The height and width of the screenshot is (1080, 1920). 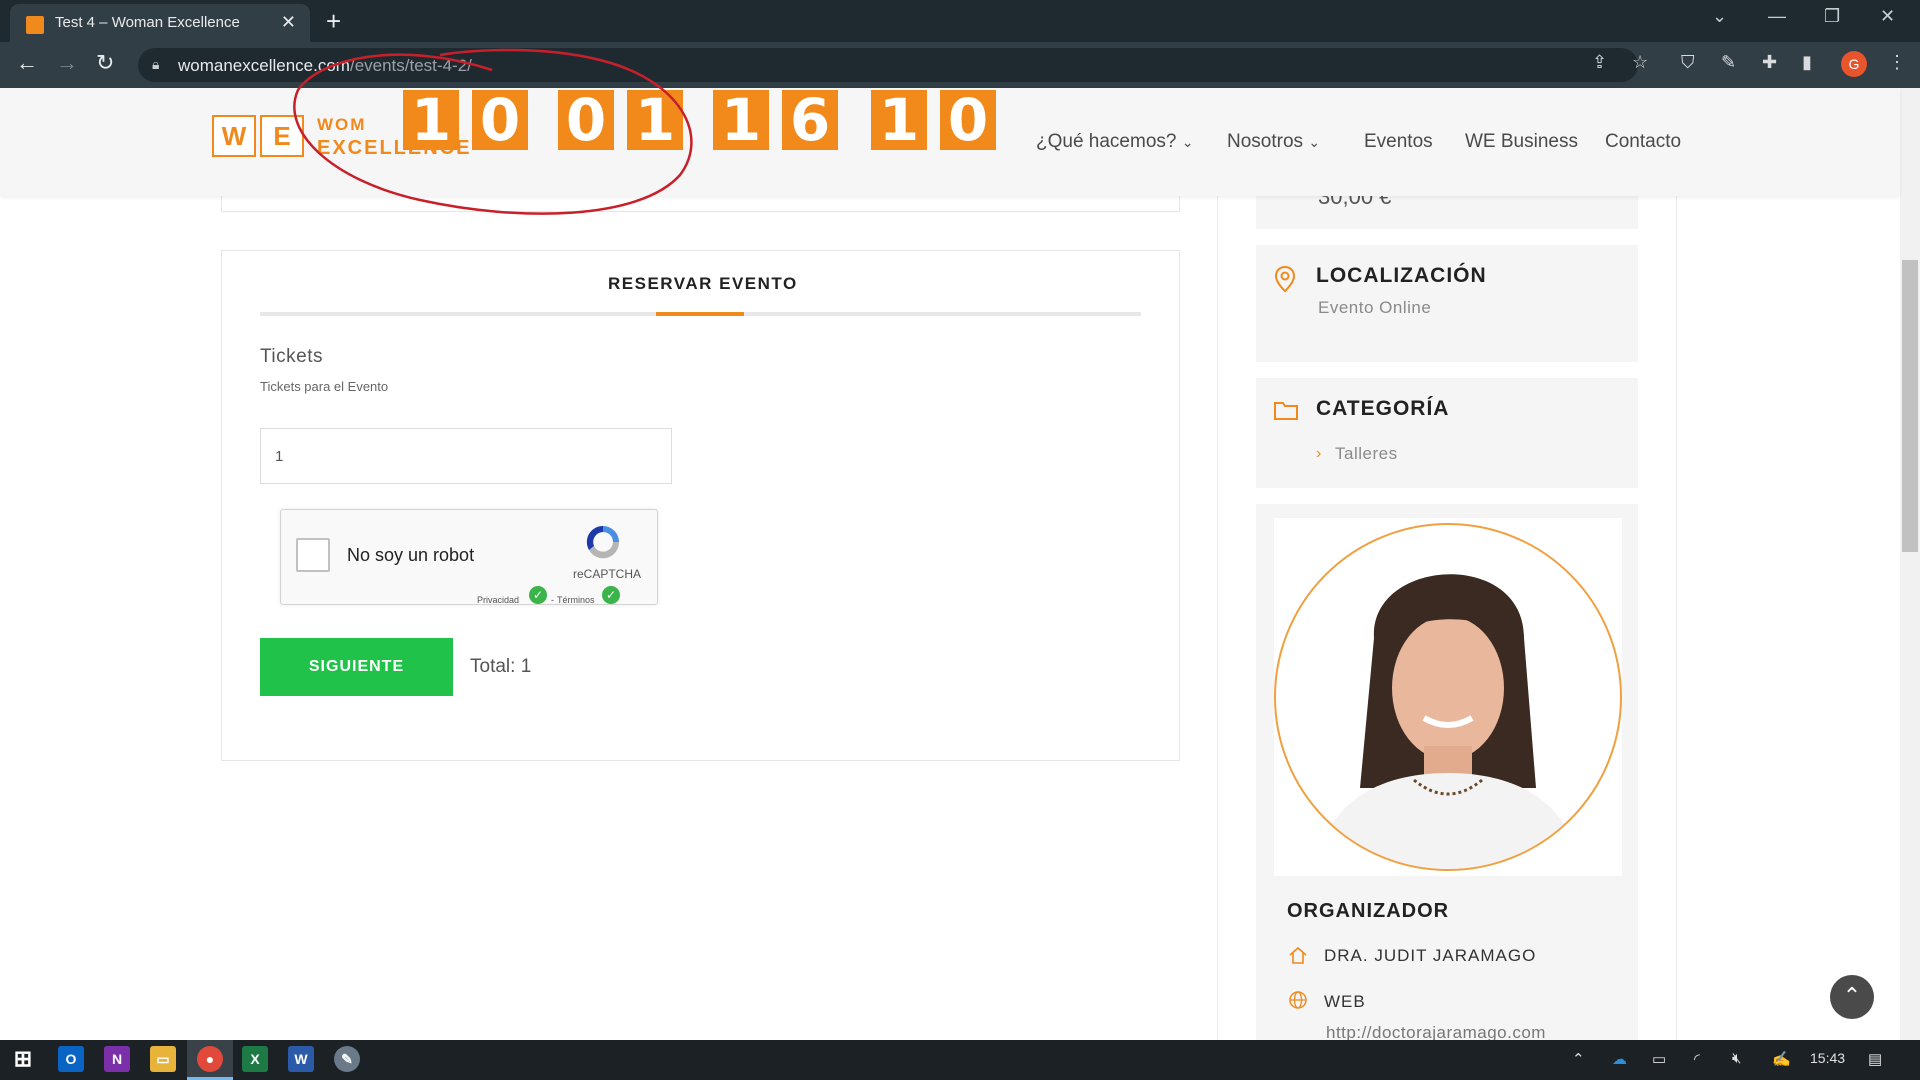 What do you see at coordinates (1521, 142) in the screenshot?
I see `nav-we-business: WE Business` at bounding box center [1521, 142].